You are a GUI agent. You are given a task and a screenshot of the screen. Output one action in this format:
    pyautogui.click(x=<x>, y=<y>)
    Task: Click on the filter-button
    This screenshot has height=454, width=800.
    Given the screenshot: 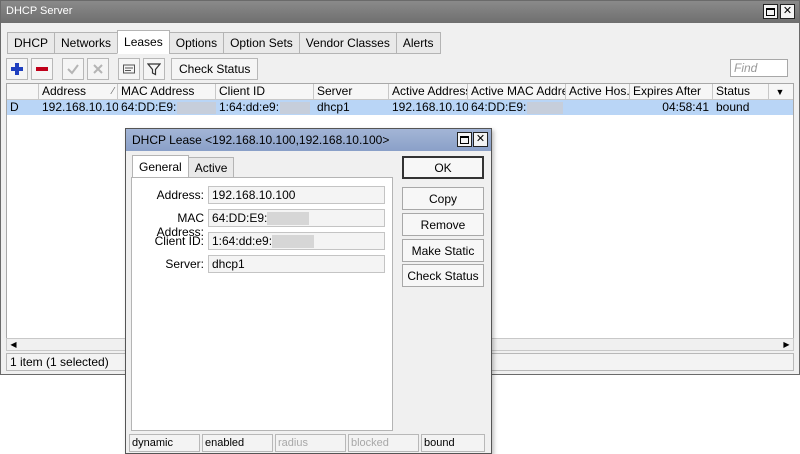 What is the action you would take?
    pyautogui.click(x=154, y=69)
    